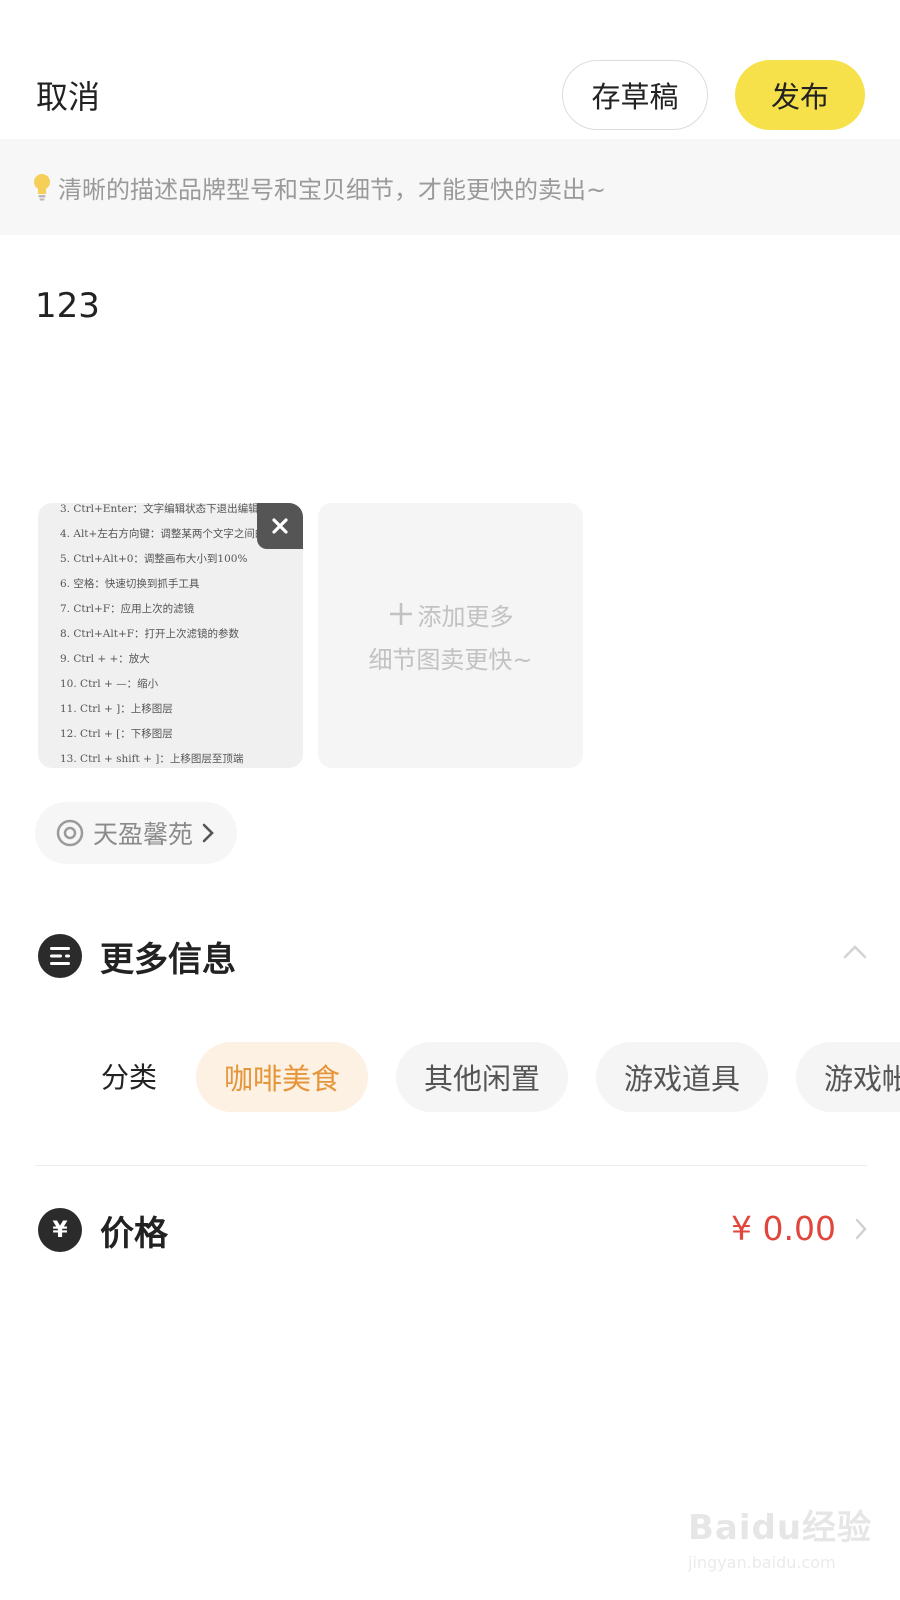 This screenshot has height=1600, width=900. I want to click on more-info-header: 更多信息, so click(453, 956).